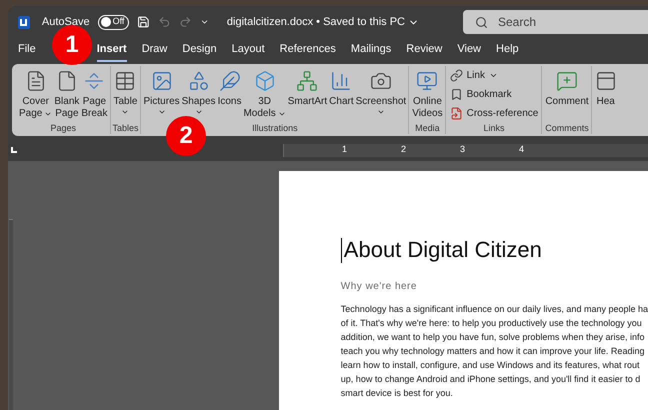 This screenshot has width=648, height=410. Describe the element at coordinates (573, 22) in the screenshot. I see `search-input: Search` at that location.